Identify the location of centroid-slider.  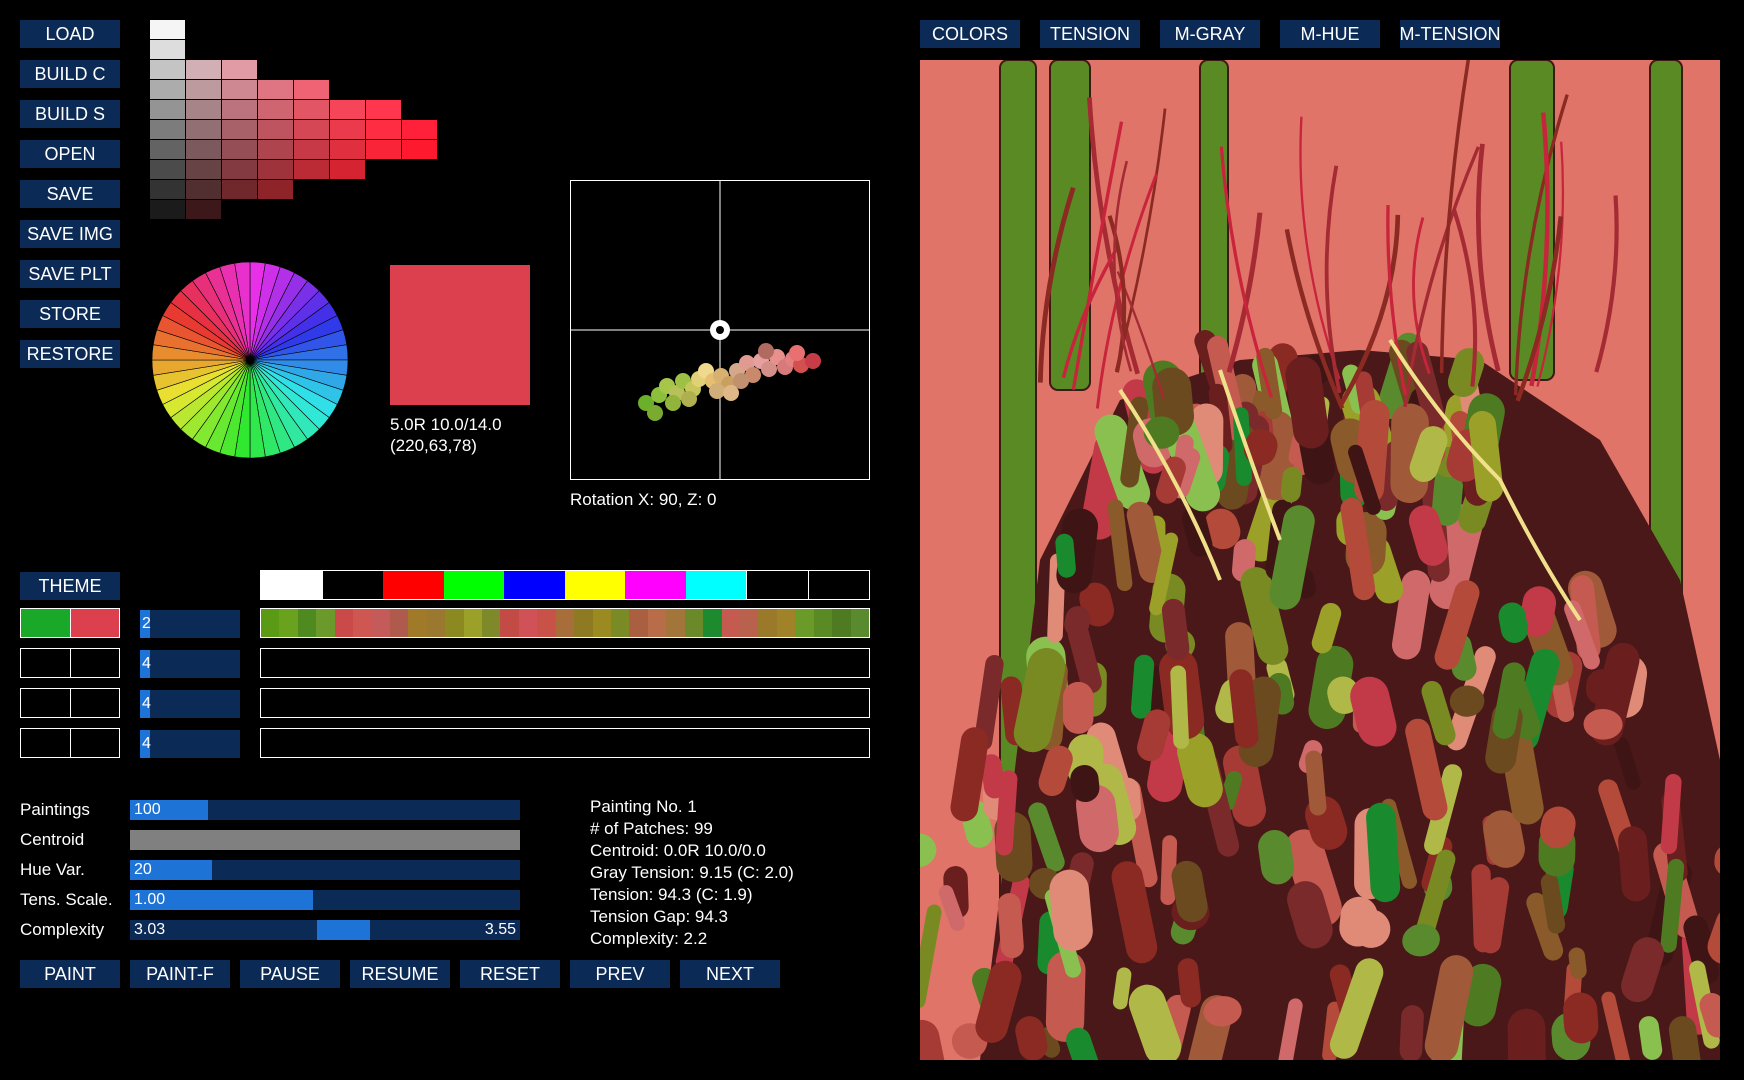
(325, 840).